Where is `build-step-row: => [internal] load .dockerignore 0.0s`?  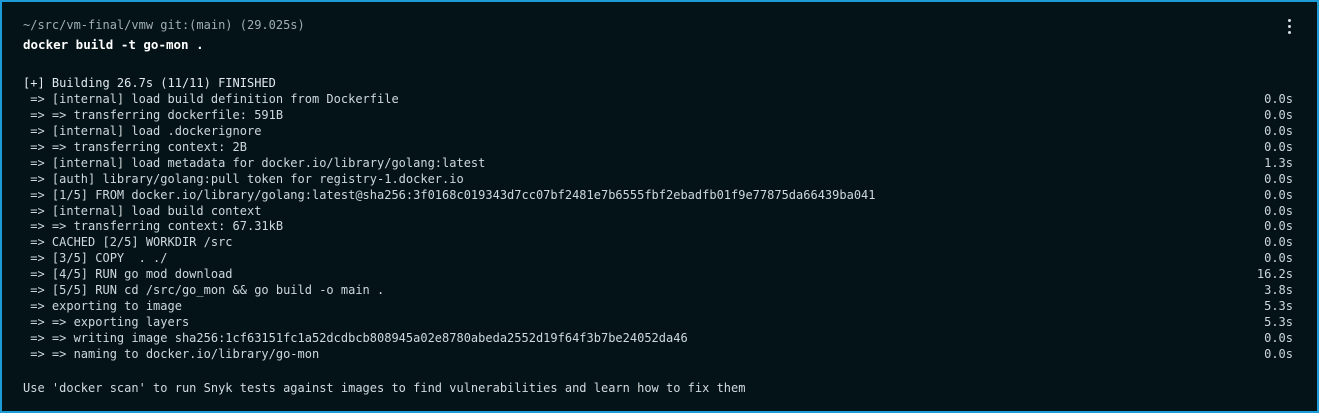 build-step-row: => [internal] load .dockerignore 0.0s is located at coordinates (658, 132).